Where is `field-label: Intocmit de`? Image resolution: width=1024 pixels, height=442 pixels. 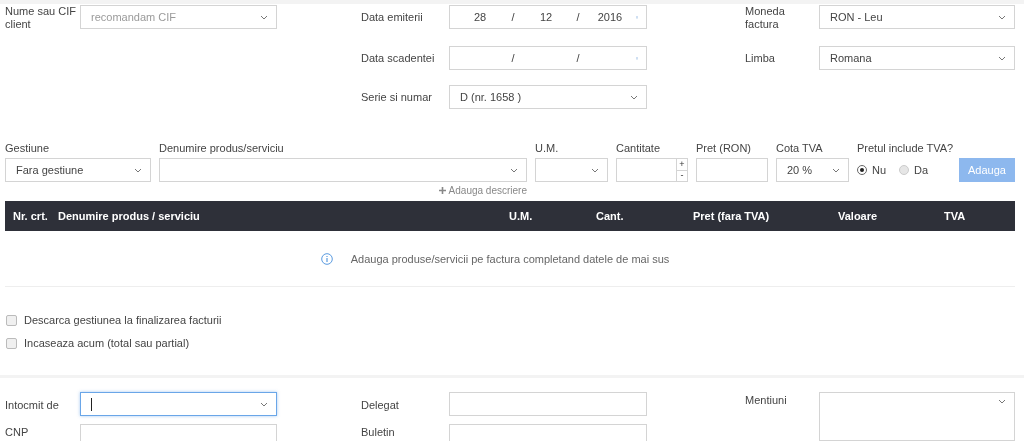
field-label: Intocmit de is located at coordinates (32, 405).